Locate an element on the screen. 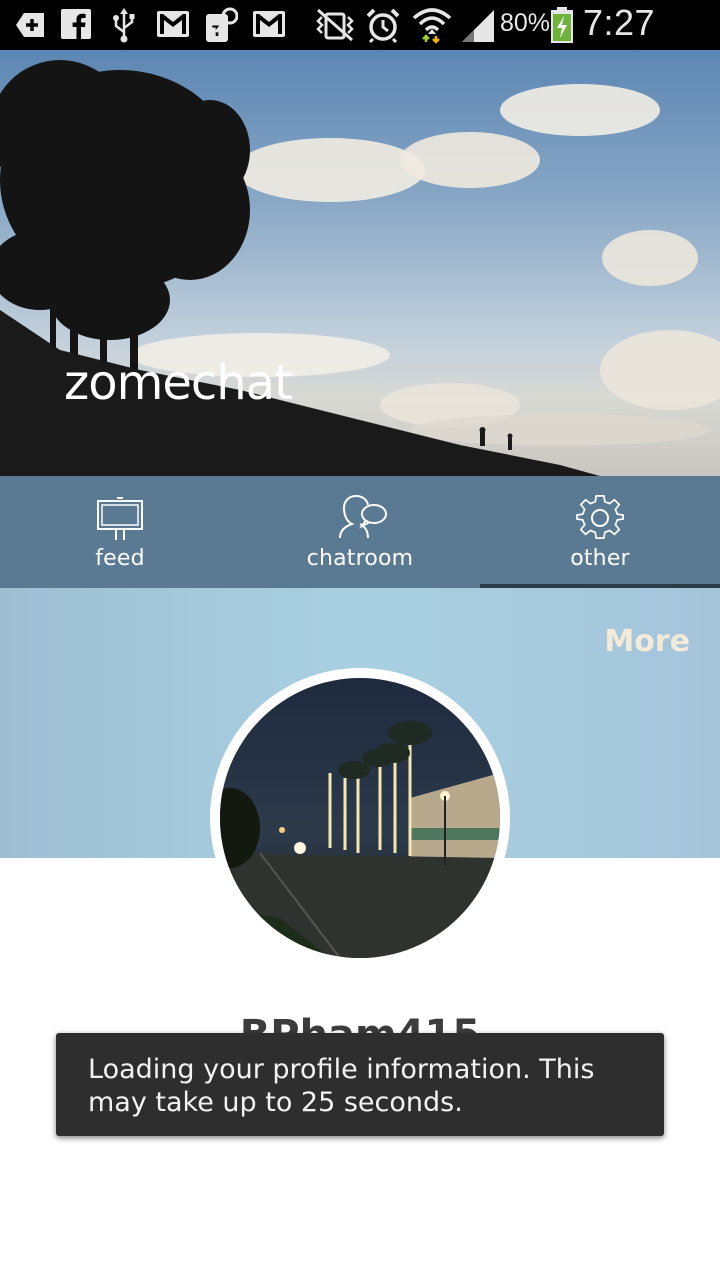  wifi-icon is located at coordinates (432, 26).